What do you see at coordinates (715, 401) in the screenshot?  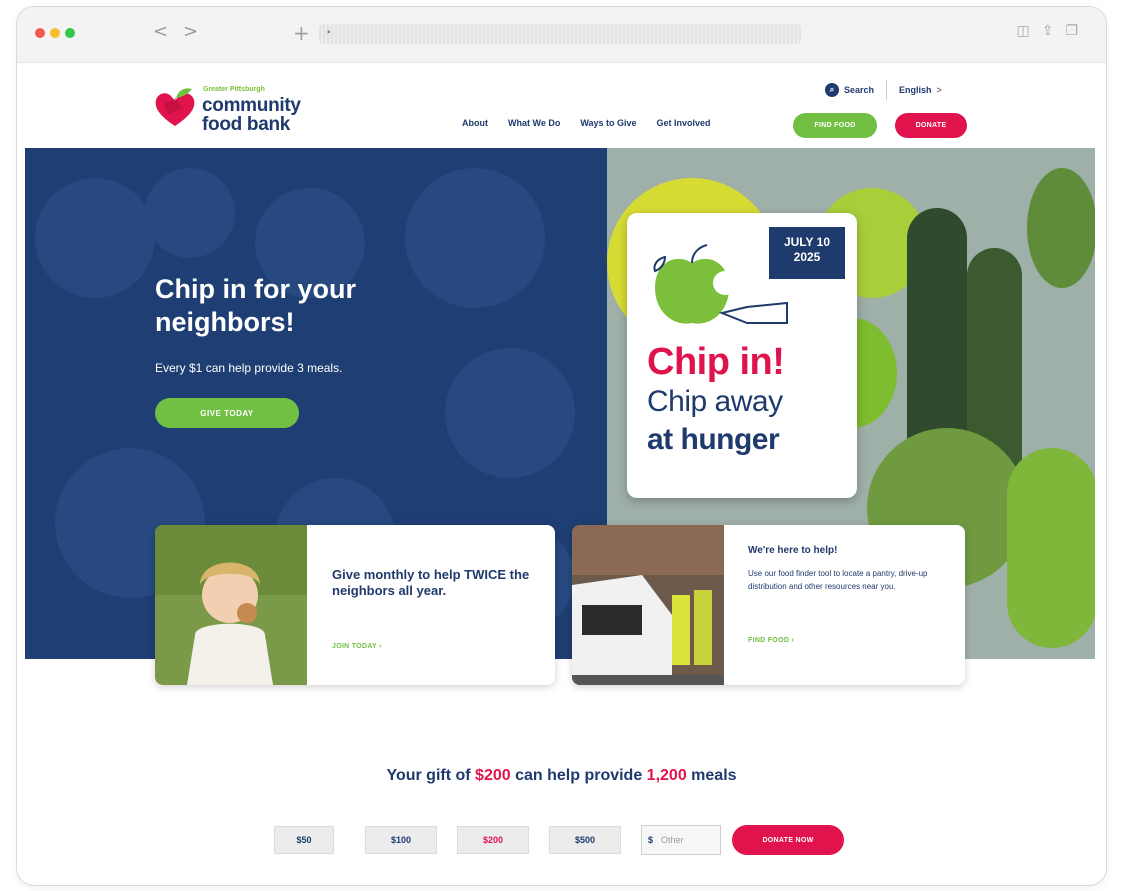 I see `promo-line-2: Chip away` at bounding box center [715, 401].